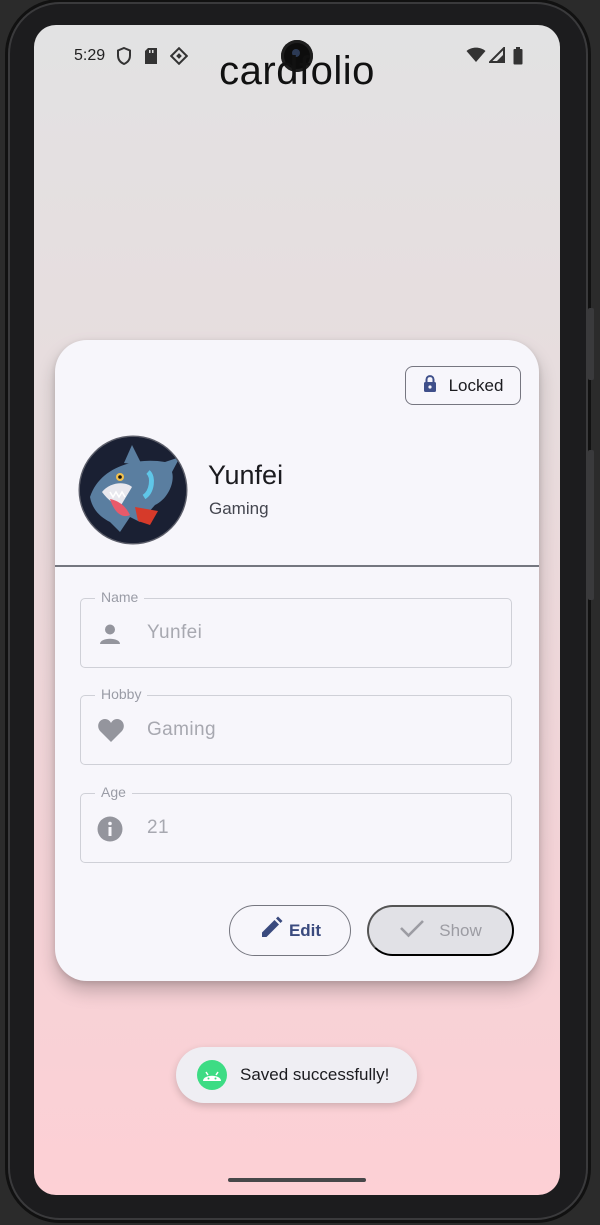 This screenshot has height=1225, width=600. Describe the element at coordinates (239, 508) in the screenshot. I see `profile-hobby: Gaming` at that location.